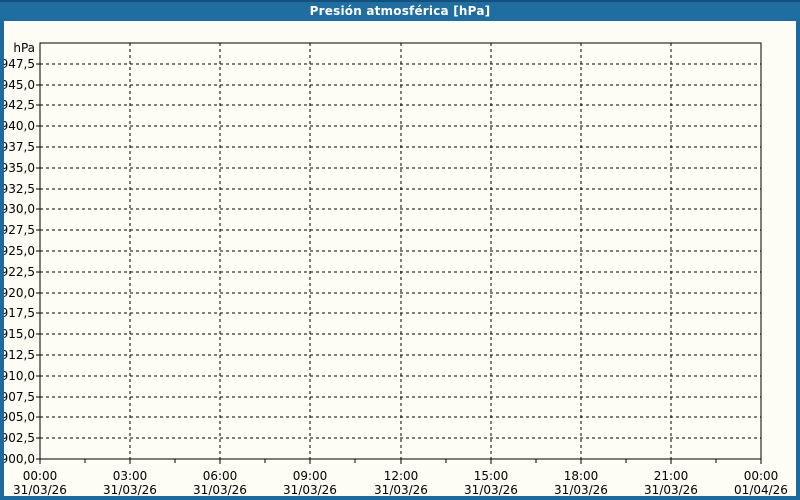 This screenshot has height=500, width=800. Describe the element at coordinates (19, 355) in the screenshot. I see `y-tick-label: 912,5` at that location.